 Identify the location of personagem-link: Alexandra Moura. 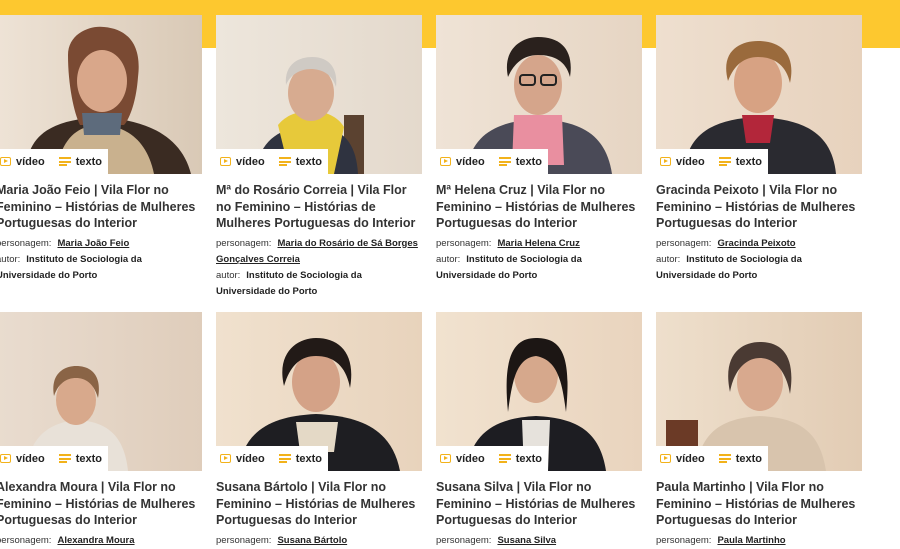
(95, 540).